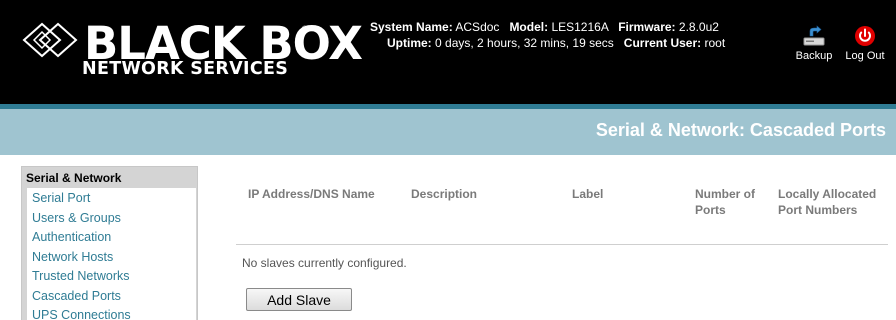 Image resolution: width=896 pixels, height=320 pixels. What do you see at coordinates (111, 297) in the screenshot?
I see `sidebar-item-cascaded-ports: Cascaded Ports` at bounding box center [111, 297].